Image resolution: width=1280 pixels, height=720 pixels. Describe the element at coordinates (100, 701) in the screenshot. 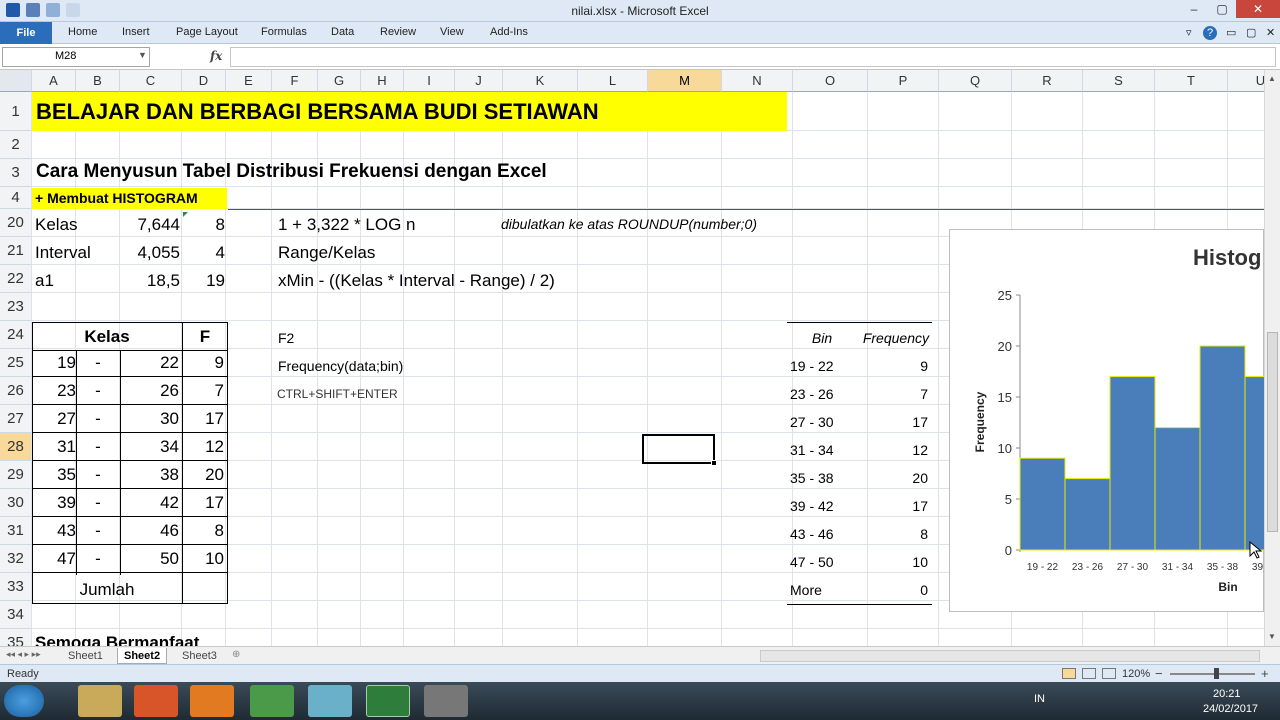

I see `explorer-icon` at that location.